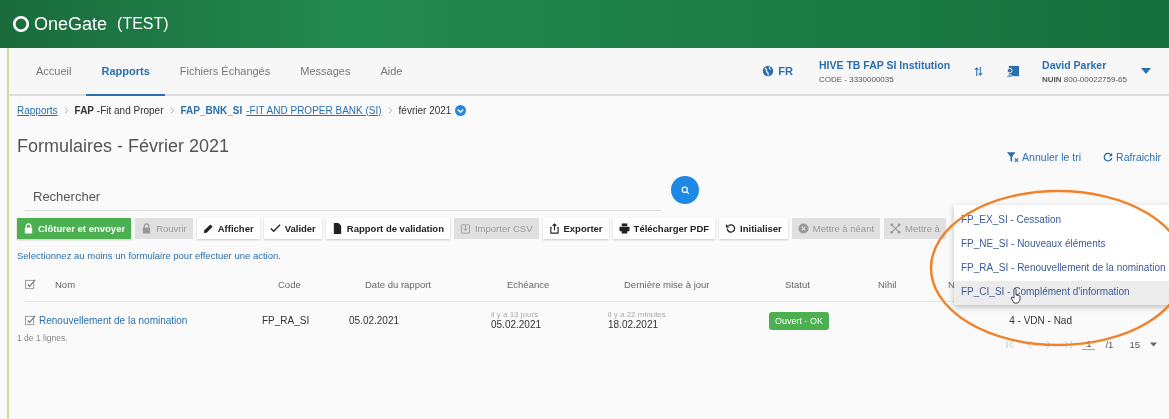 This screenshot has width=1169, height=419. What do you see at coordinates (1132, 157) in the screenshot?
I see `refresh-link: Rafraichir` at bounding box center [1132, 157].